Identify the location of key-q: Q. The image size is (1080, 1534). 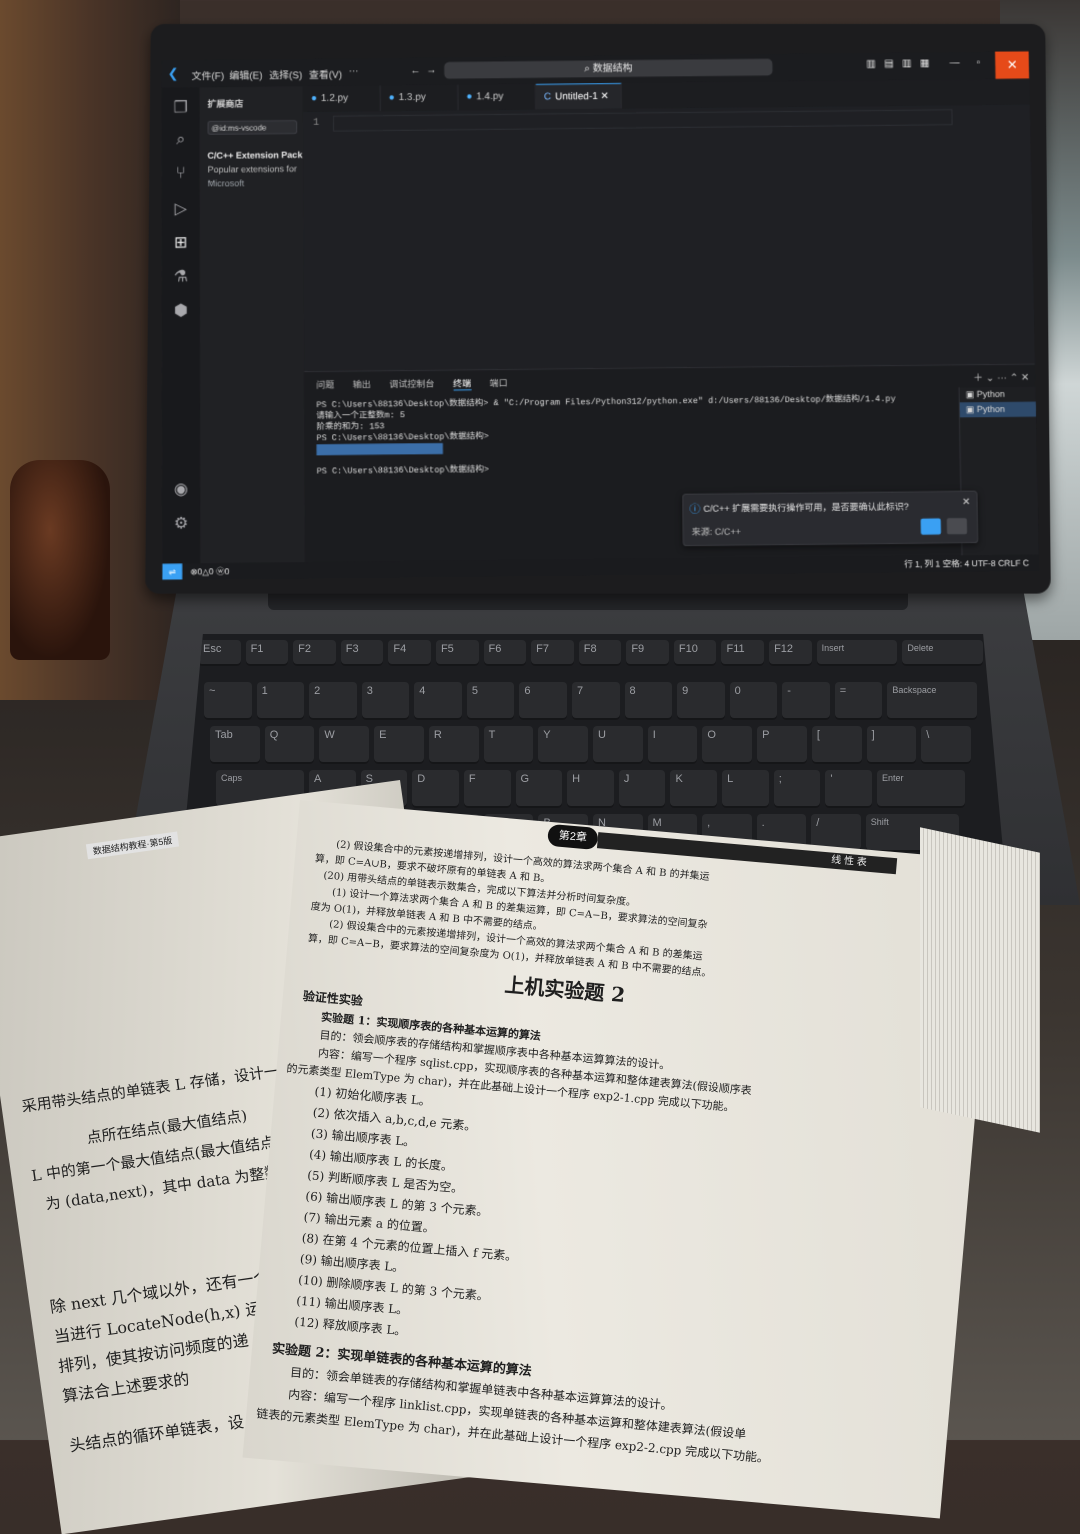
(289, 745).